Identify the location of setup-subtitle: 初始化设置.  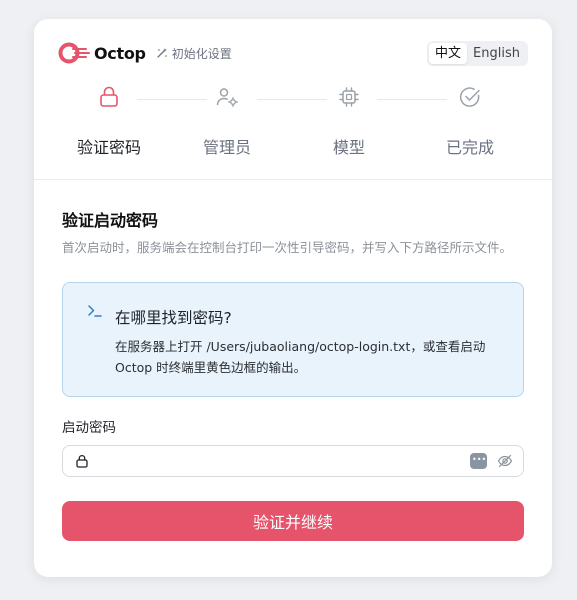
(194, 53).